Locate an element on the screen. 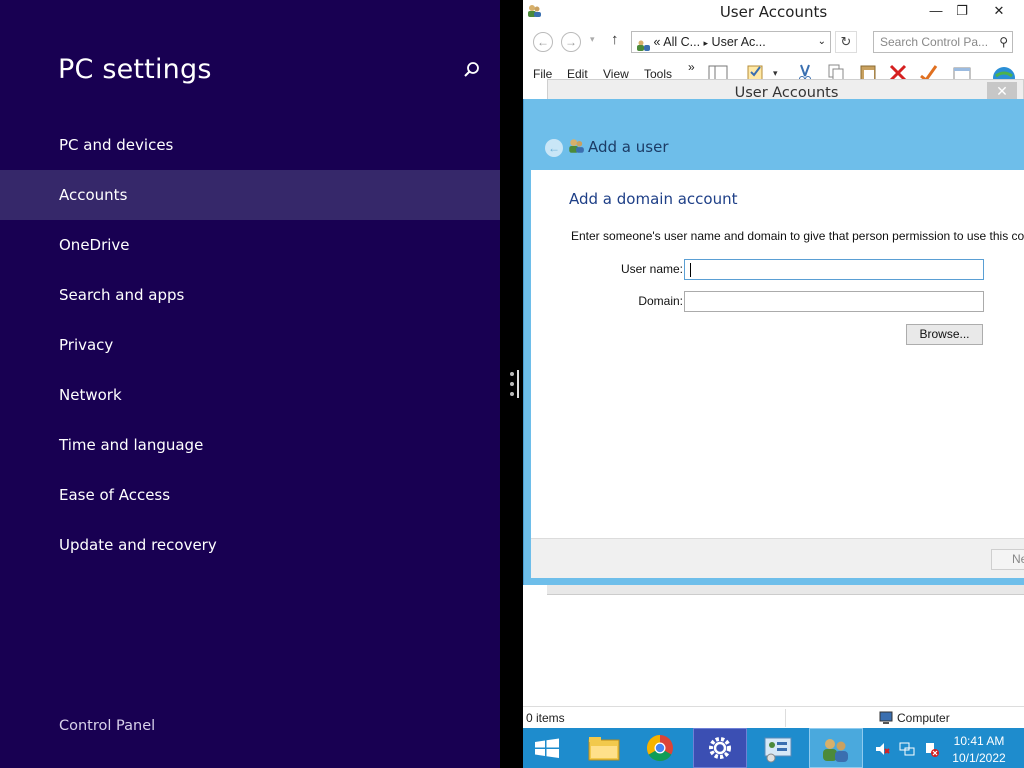 The width and height of the screenshot is (1024, 768). search-icon: ⚲ is located at coordinates (1003, 42).